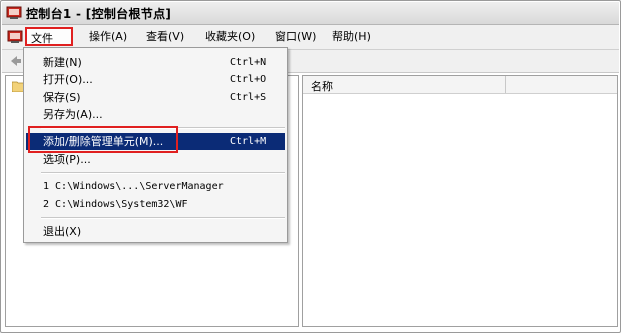 This screenshot has height=333, width=621. What do you see at coordinates (62, 97) in the screenshot?
I see `menu-item-label: 保存(S)` at bounding box center [62, 97].